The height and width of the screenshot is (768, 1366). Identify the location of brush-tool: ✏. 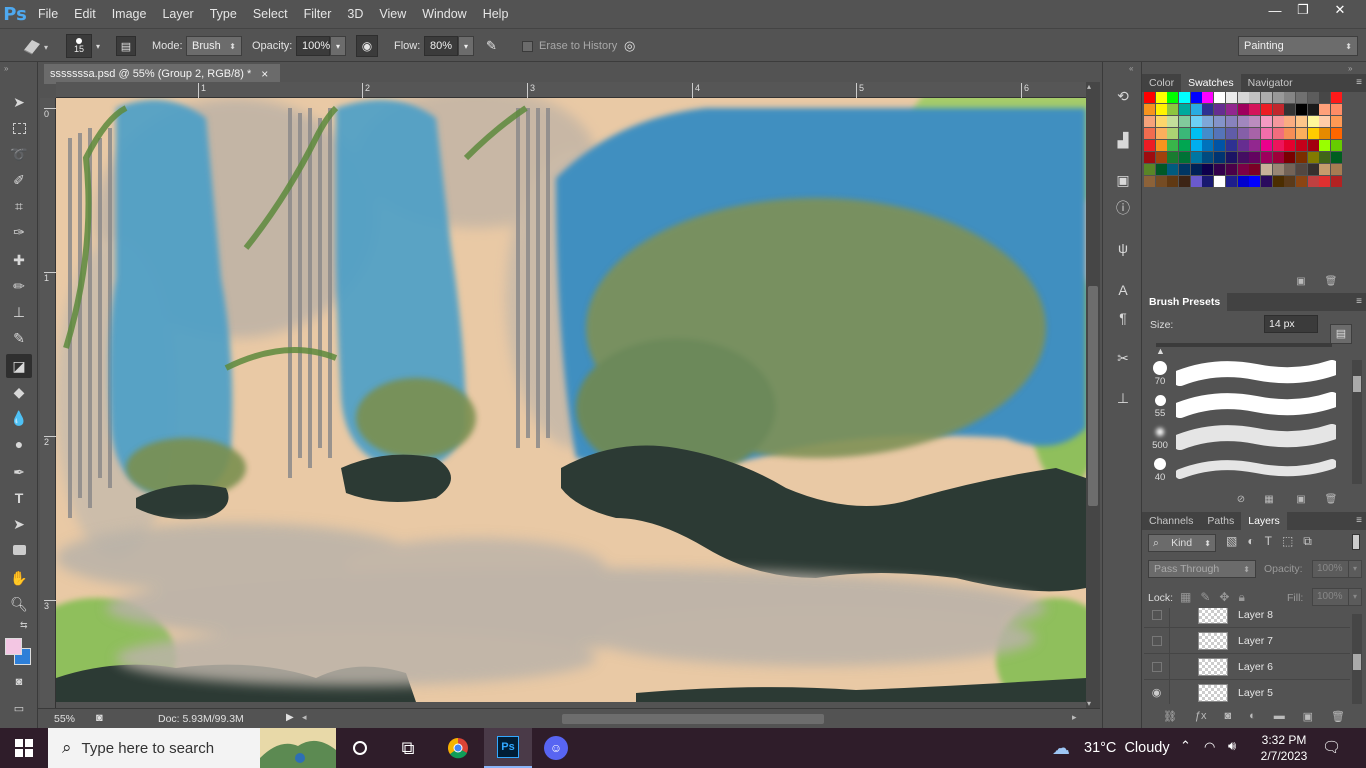
(19, 286).